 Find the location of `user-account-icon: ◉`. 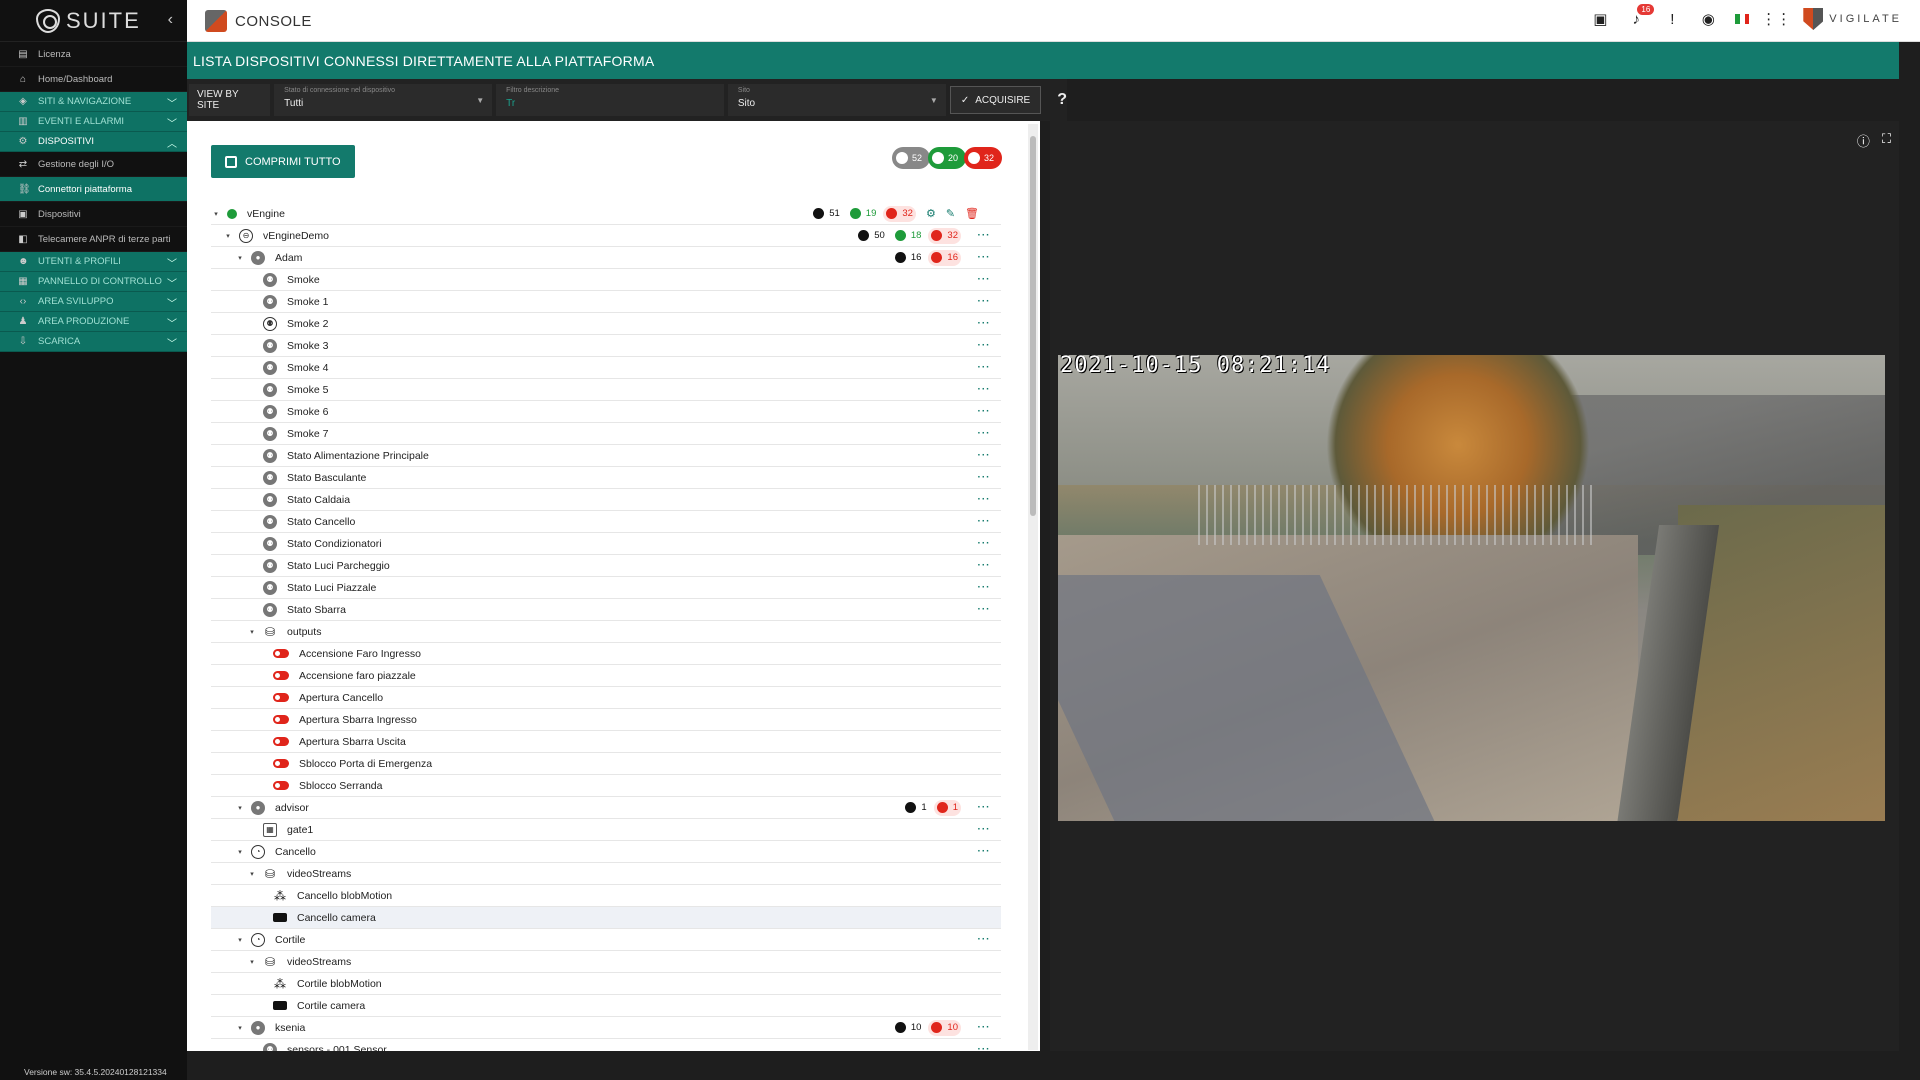

user-account-icon: ◉ is located at coordinates (1708, 19).